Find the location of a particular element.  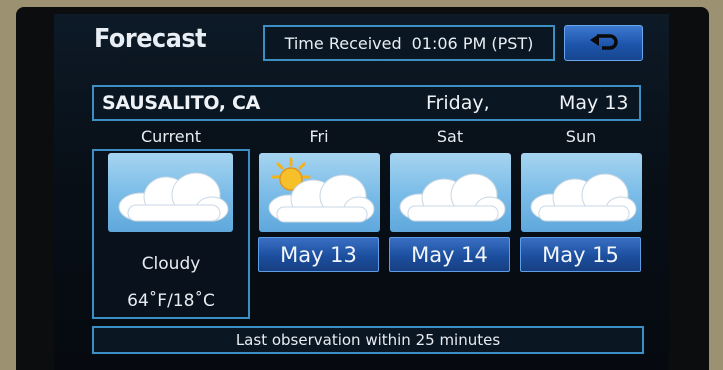

time-received-value: 01:06 PM (PST) is located at coordinates (472, 43).